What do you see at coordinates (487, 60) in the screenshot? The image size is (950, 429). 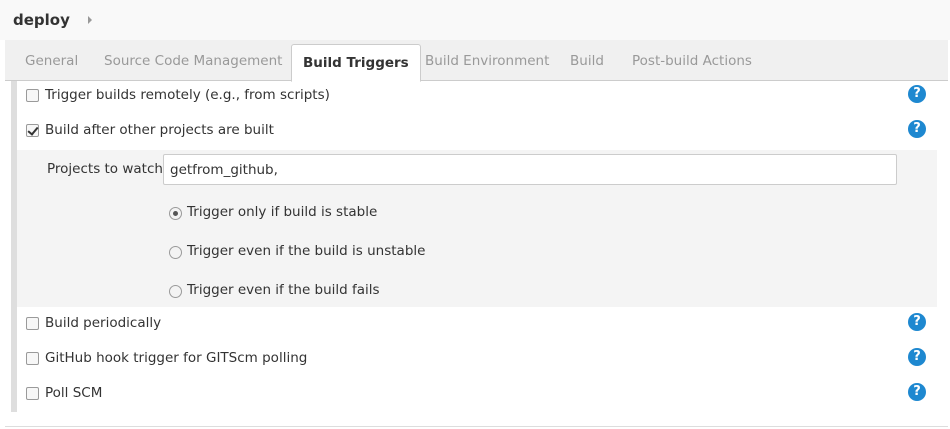 I see `tab-build-environment: Build Environment` at bounding box center [487, 60].